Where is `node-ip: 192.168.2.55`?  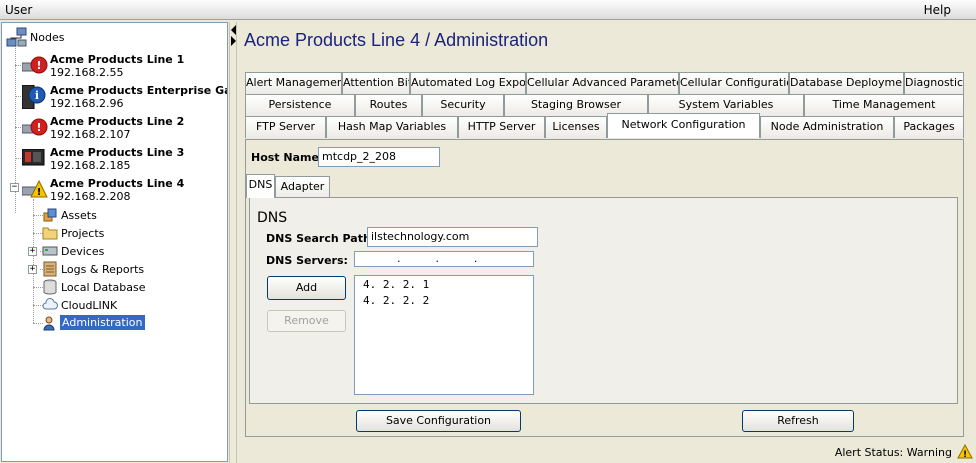
node-ip: 192.168.2.55 is located at coordinates (87, 72).